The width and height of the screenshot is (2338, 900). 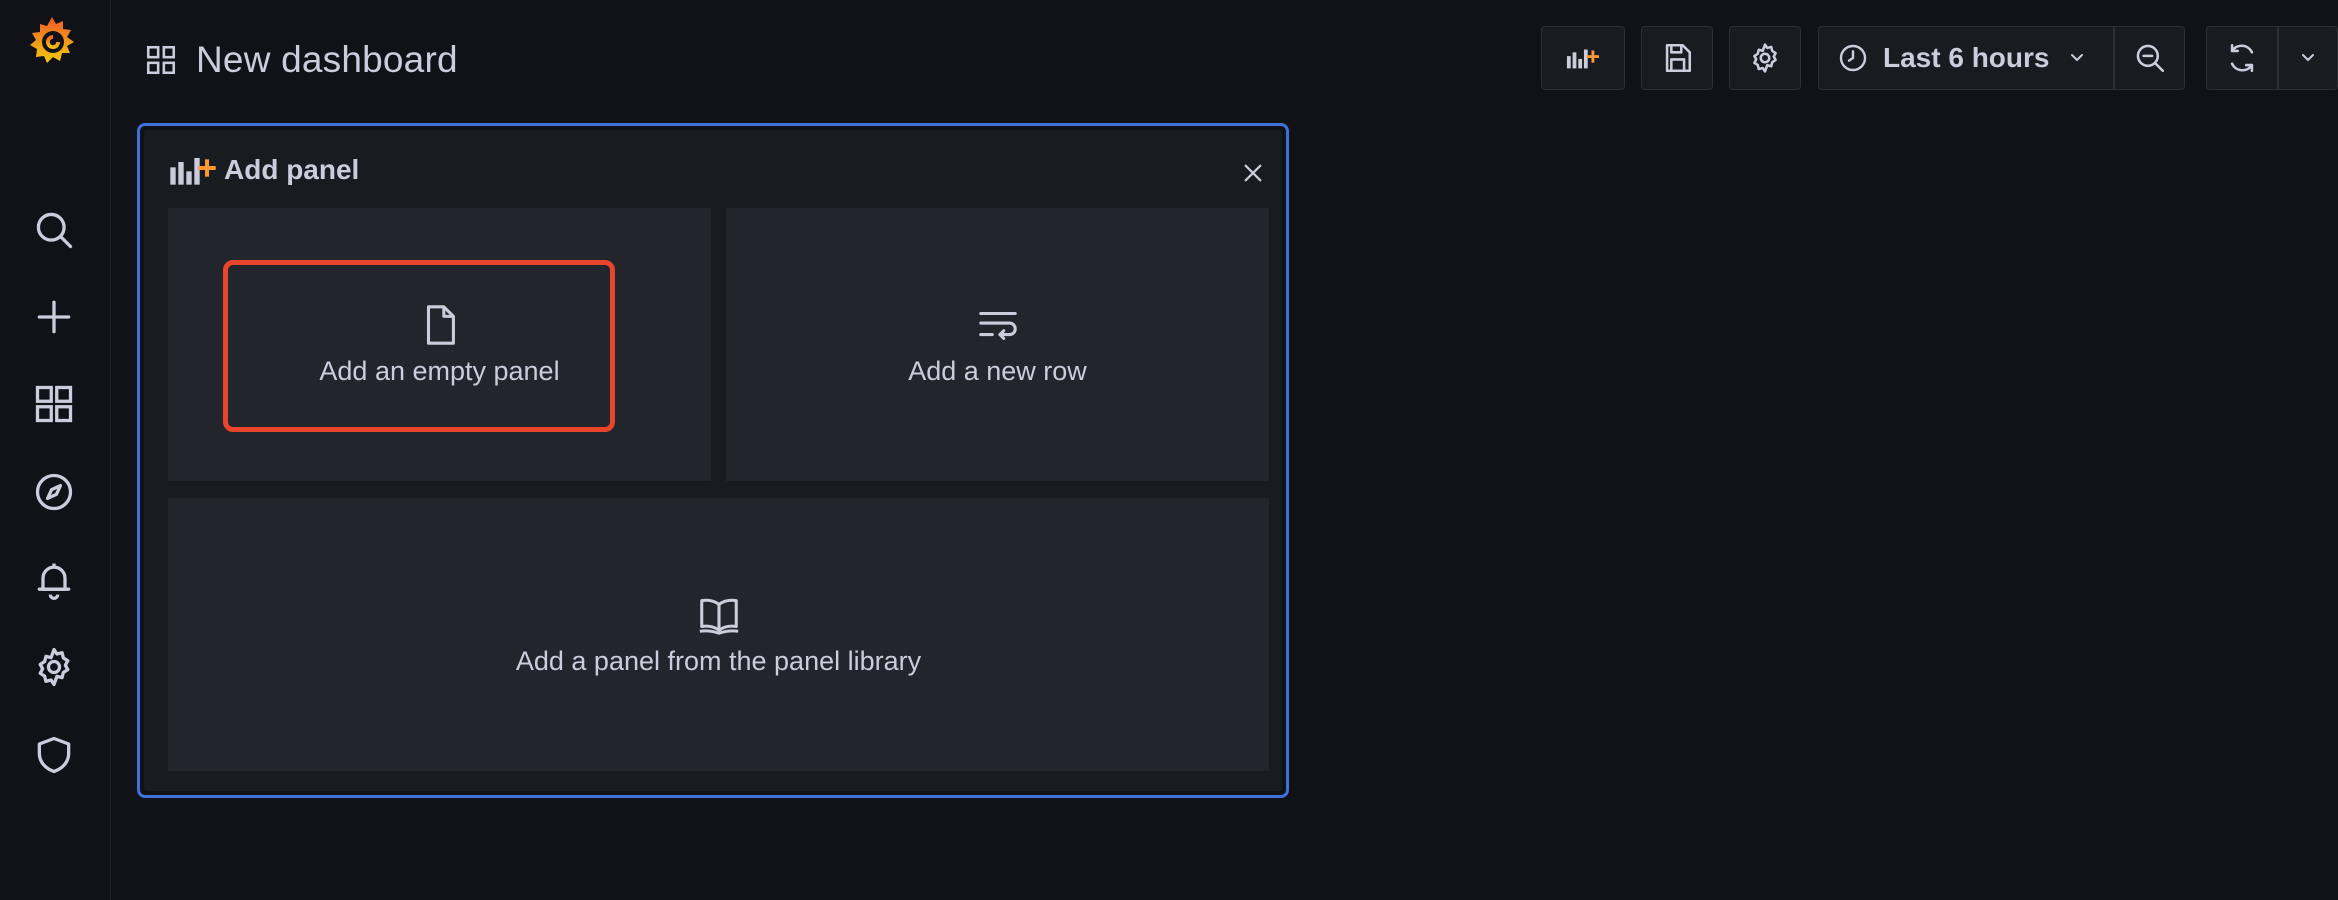 I want to click on add-panel-header: Add panel, so click(x=263, y=170).